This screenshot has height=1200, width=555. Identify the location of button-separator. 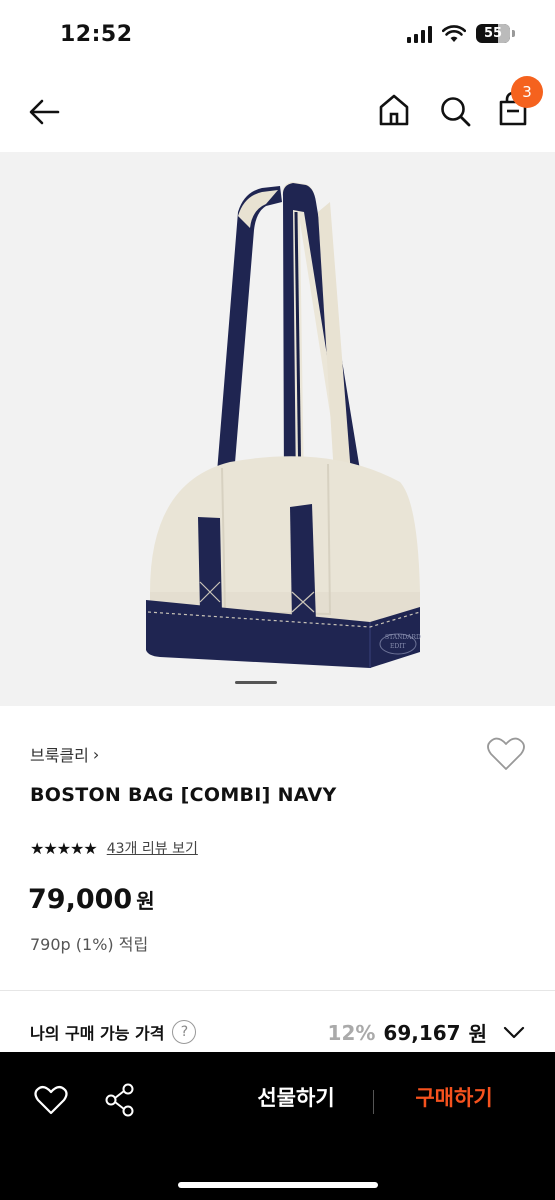
(373, 1102).